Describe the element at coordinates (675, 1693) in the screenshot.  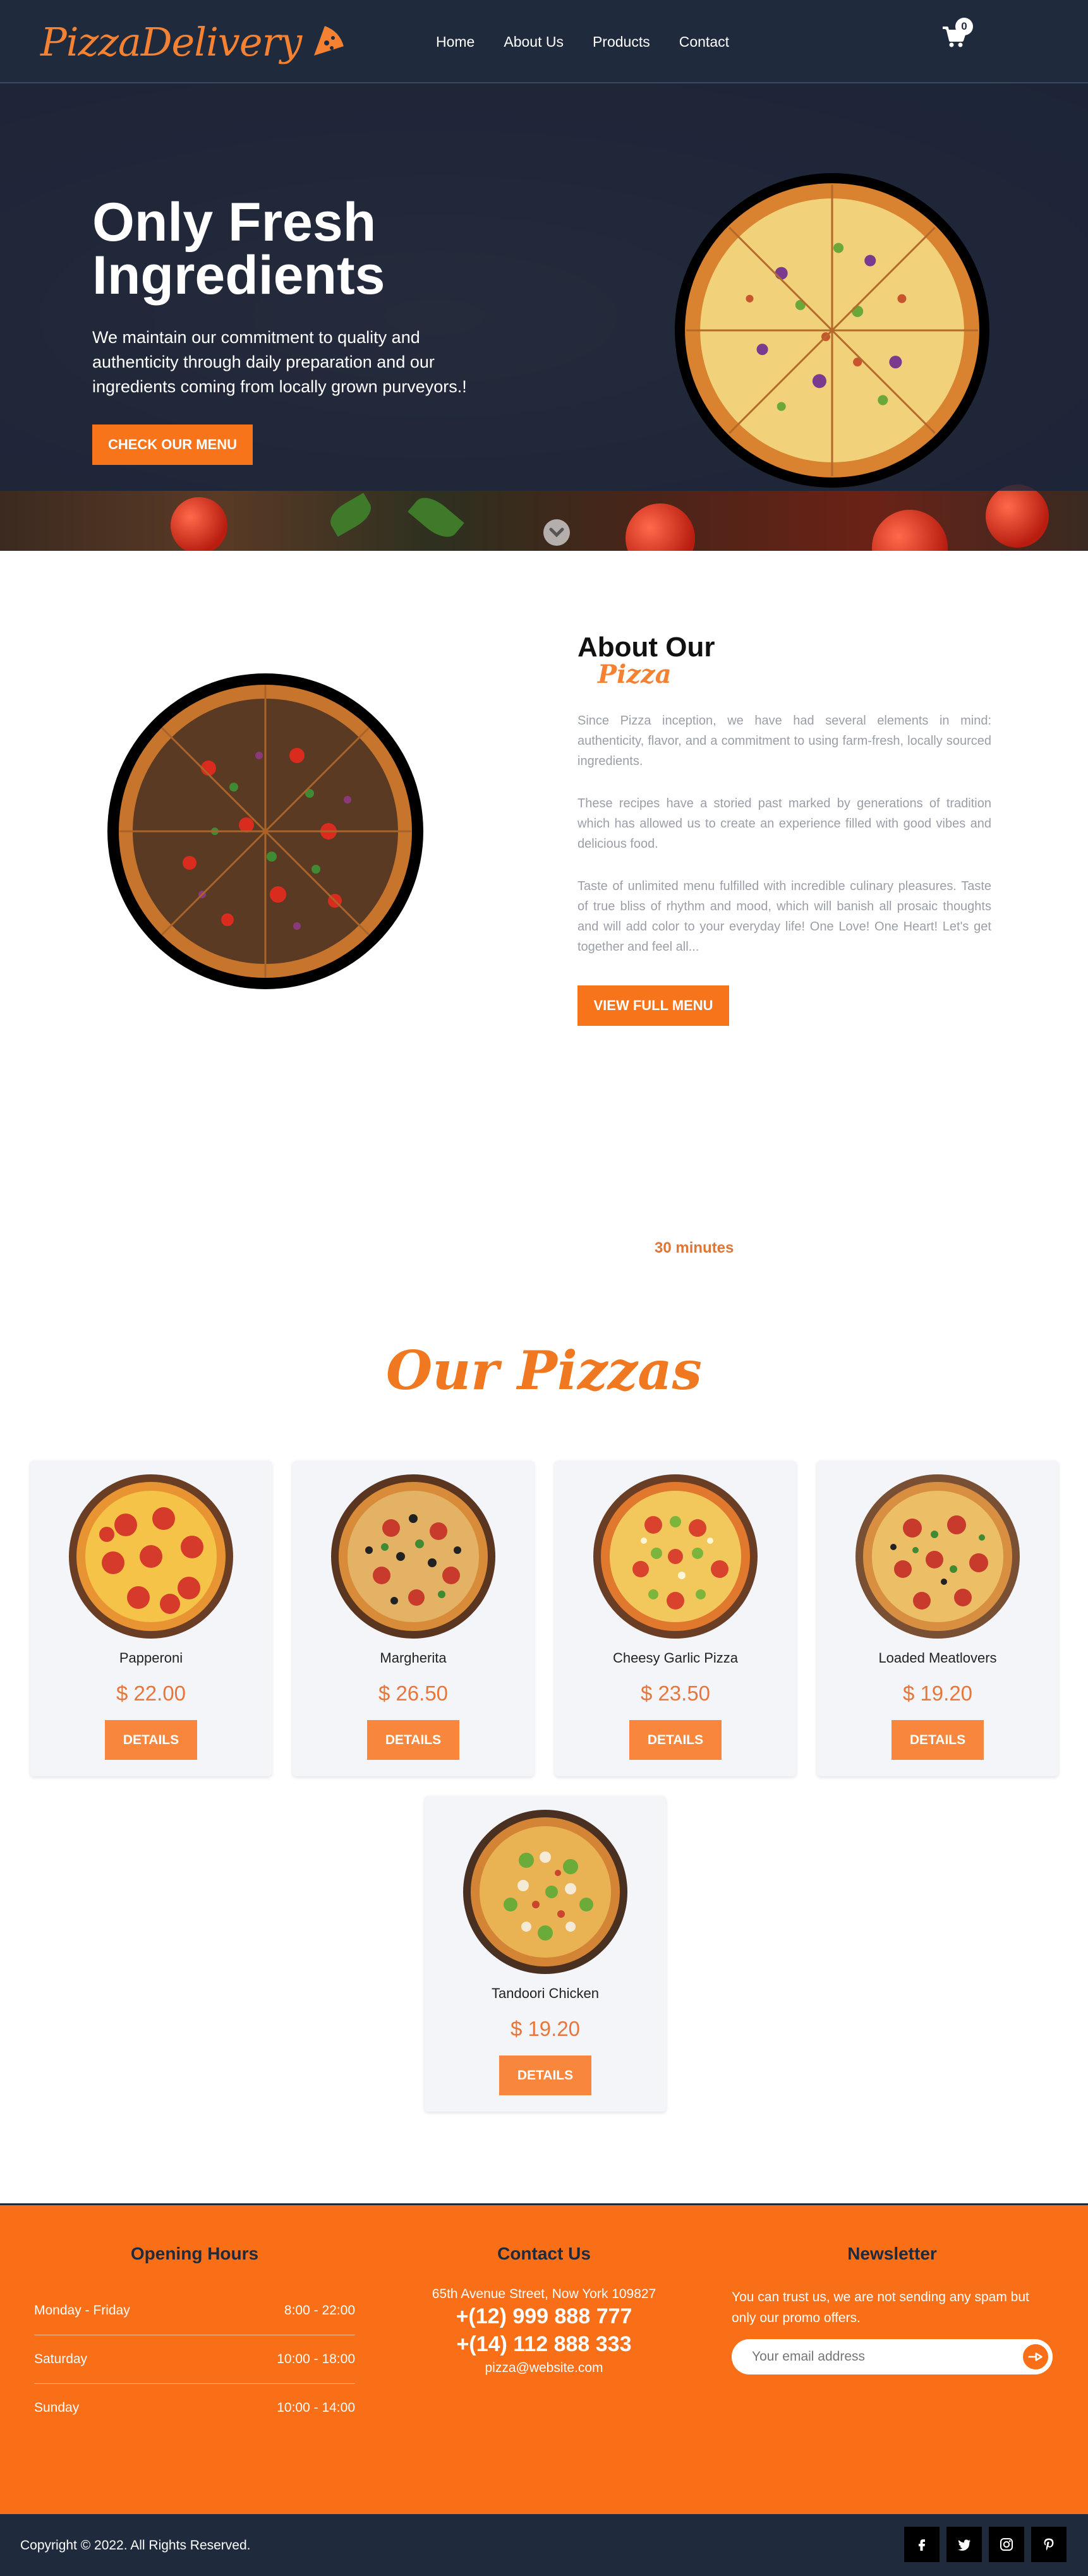
I see `pizza-price: $ 23.50` at that location.